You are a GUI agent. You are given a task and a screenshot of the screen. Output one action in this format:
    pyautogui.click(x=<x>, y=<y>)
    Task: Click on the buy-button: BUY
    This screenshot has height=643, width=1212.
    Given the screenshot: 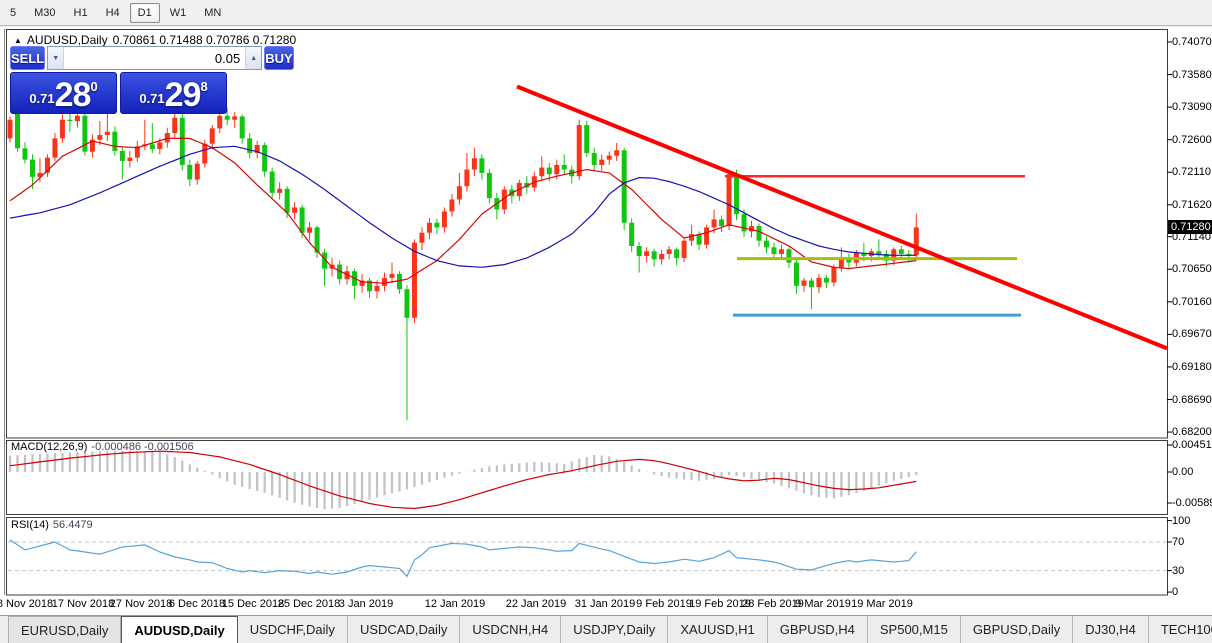 What is the action you would take?
    pyautogui.click(x=279, y=58)
    